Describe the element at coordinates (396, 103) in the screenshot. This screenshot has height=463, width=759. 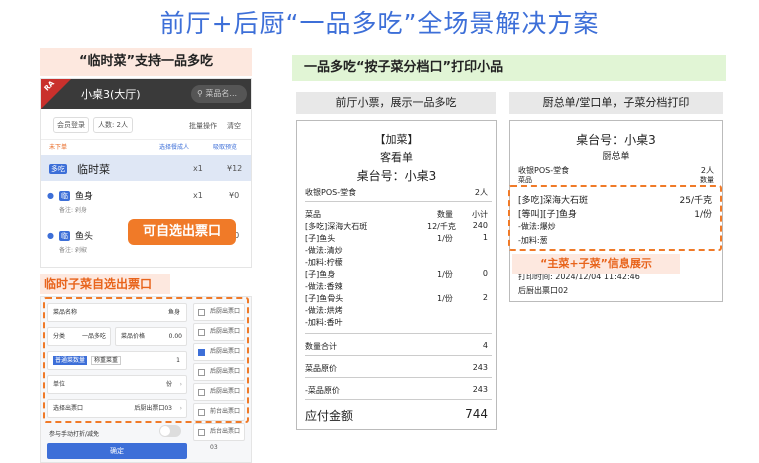
I see `front-receipt-subheader: 前厅小票，展示一品多吃` at that location.